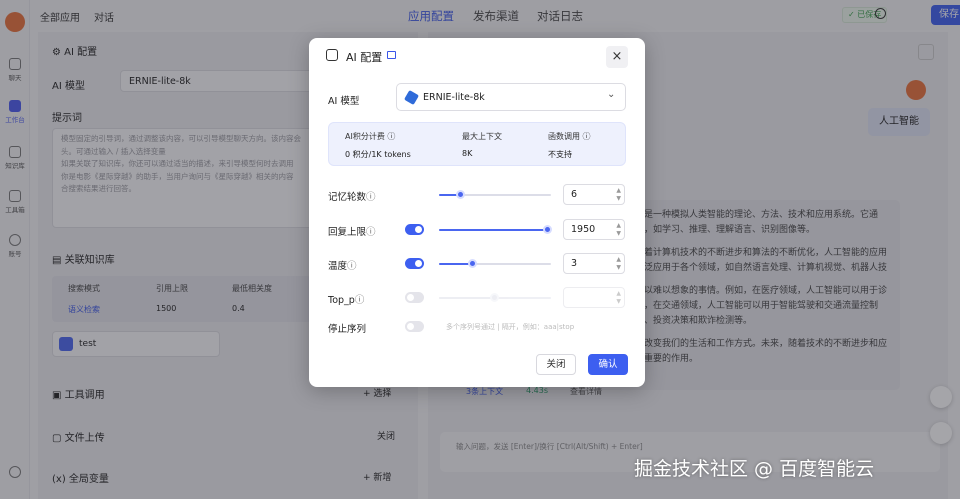 The height and width of the screenshot is (499, 960). I want to click on param-label-text: 回复上限, so click(347, 232).